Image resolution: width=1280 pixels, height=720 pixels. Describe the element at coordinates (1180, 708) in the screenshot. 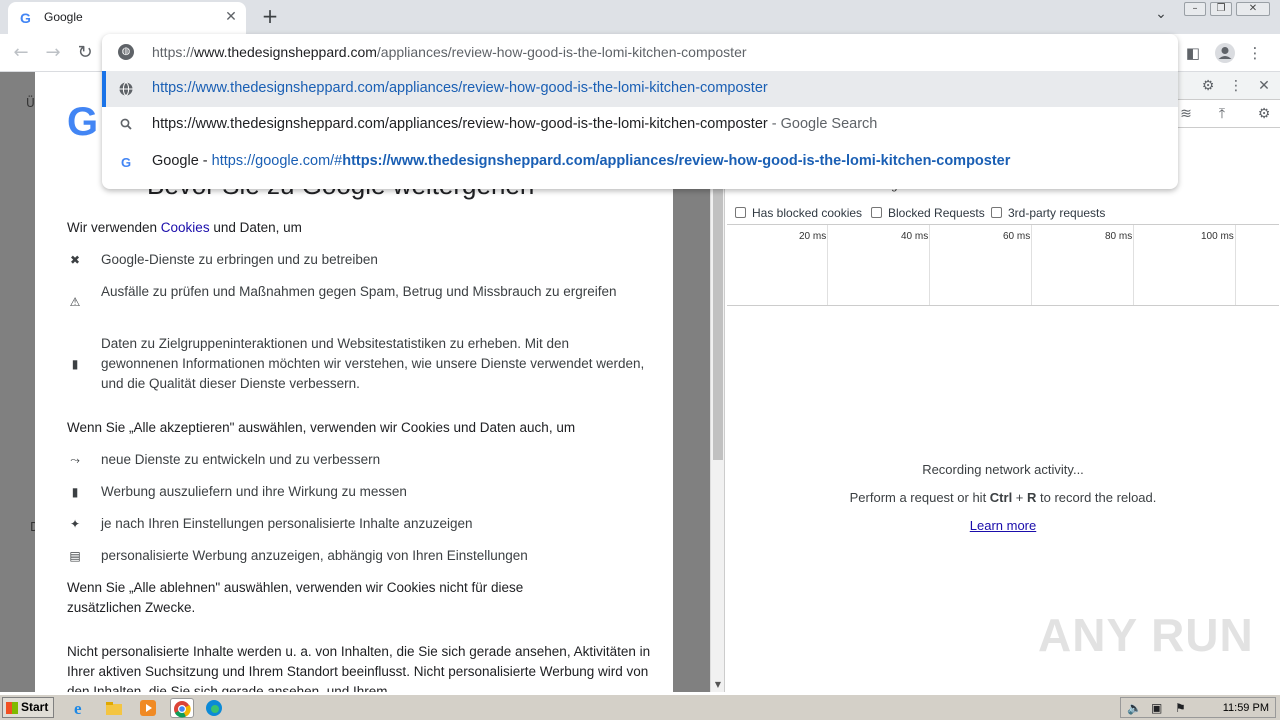

I see `action-center-flag-icon: ⚑` at that location.